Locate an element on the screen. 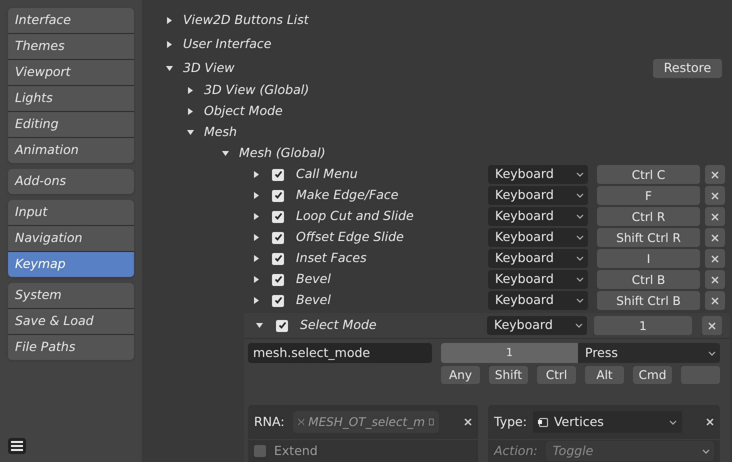 The height and width of the screenshot is (462, 732). key-button: Shift Ctrl B is located at coordinates (648, 300).